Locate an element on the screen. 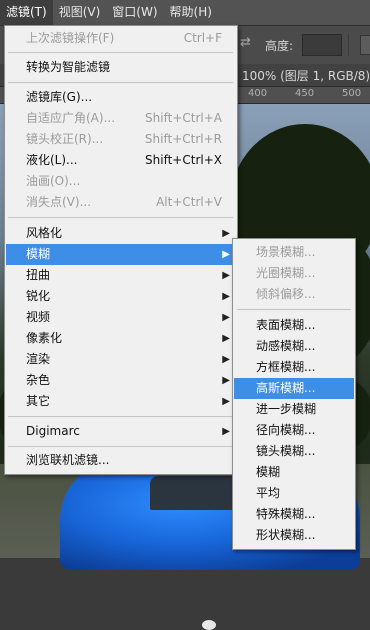 Image resolution: width=370 pixels, height=630 pixels. ruler-number: 450 is located at coordinates (305, 93).